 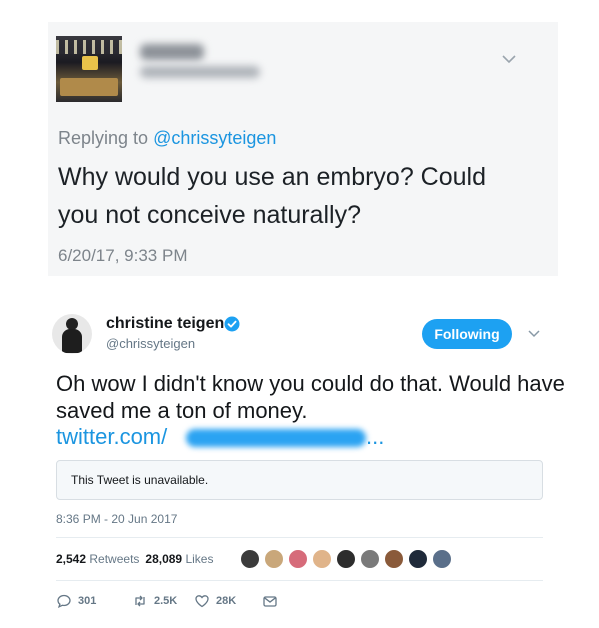 I want to click on replying-to-line: Replying to @chrissyteigen, so click(x=167, y=138).